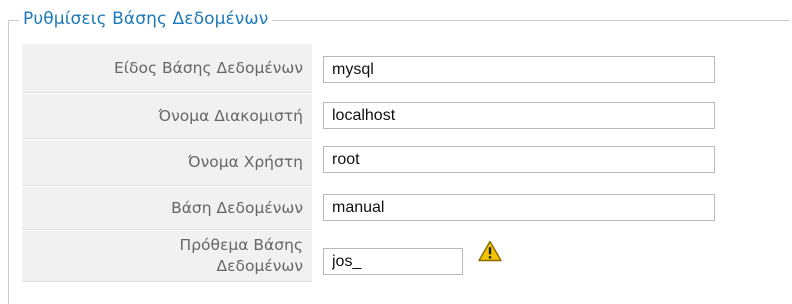 The width and height of the screenshot is (792, 304). Describe the element at coordinates (146, 19) in the screenshot. I see `database-settings-legend: Ρυθμίσεις Βάσης Δεδομένων` at that location.